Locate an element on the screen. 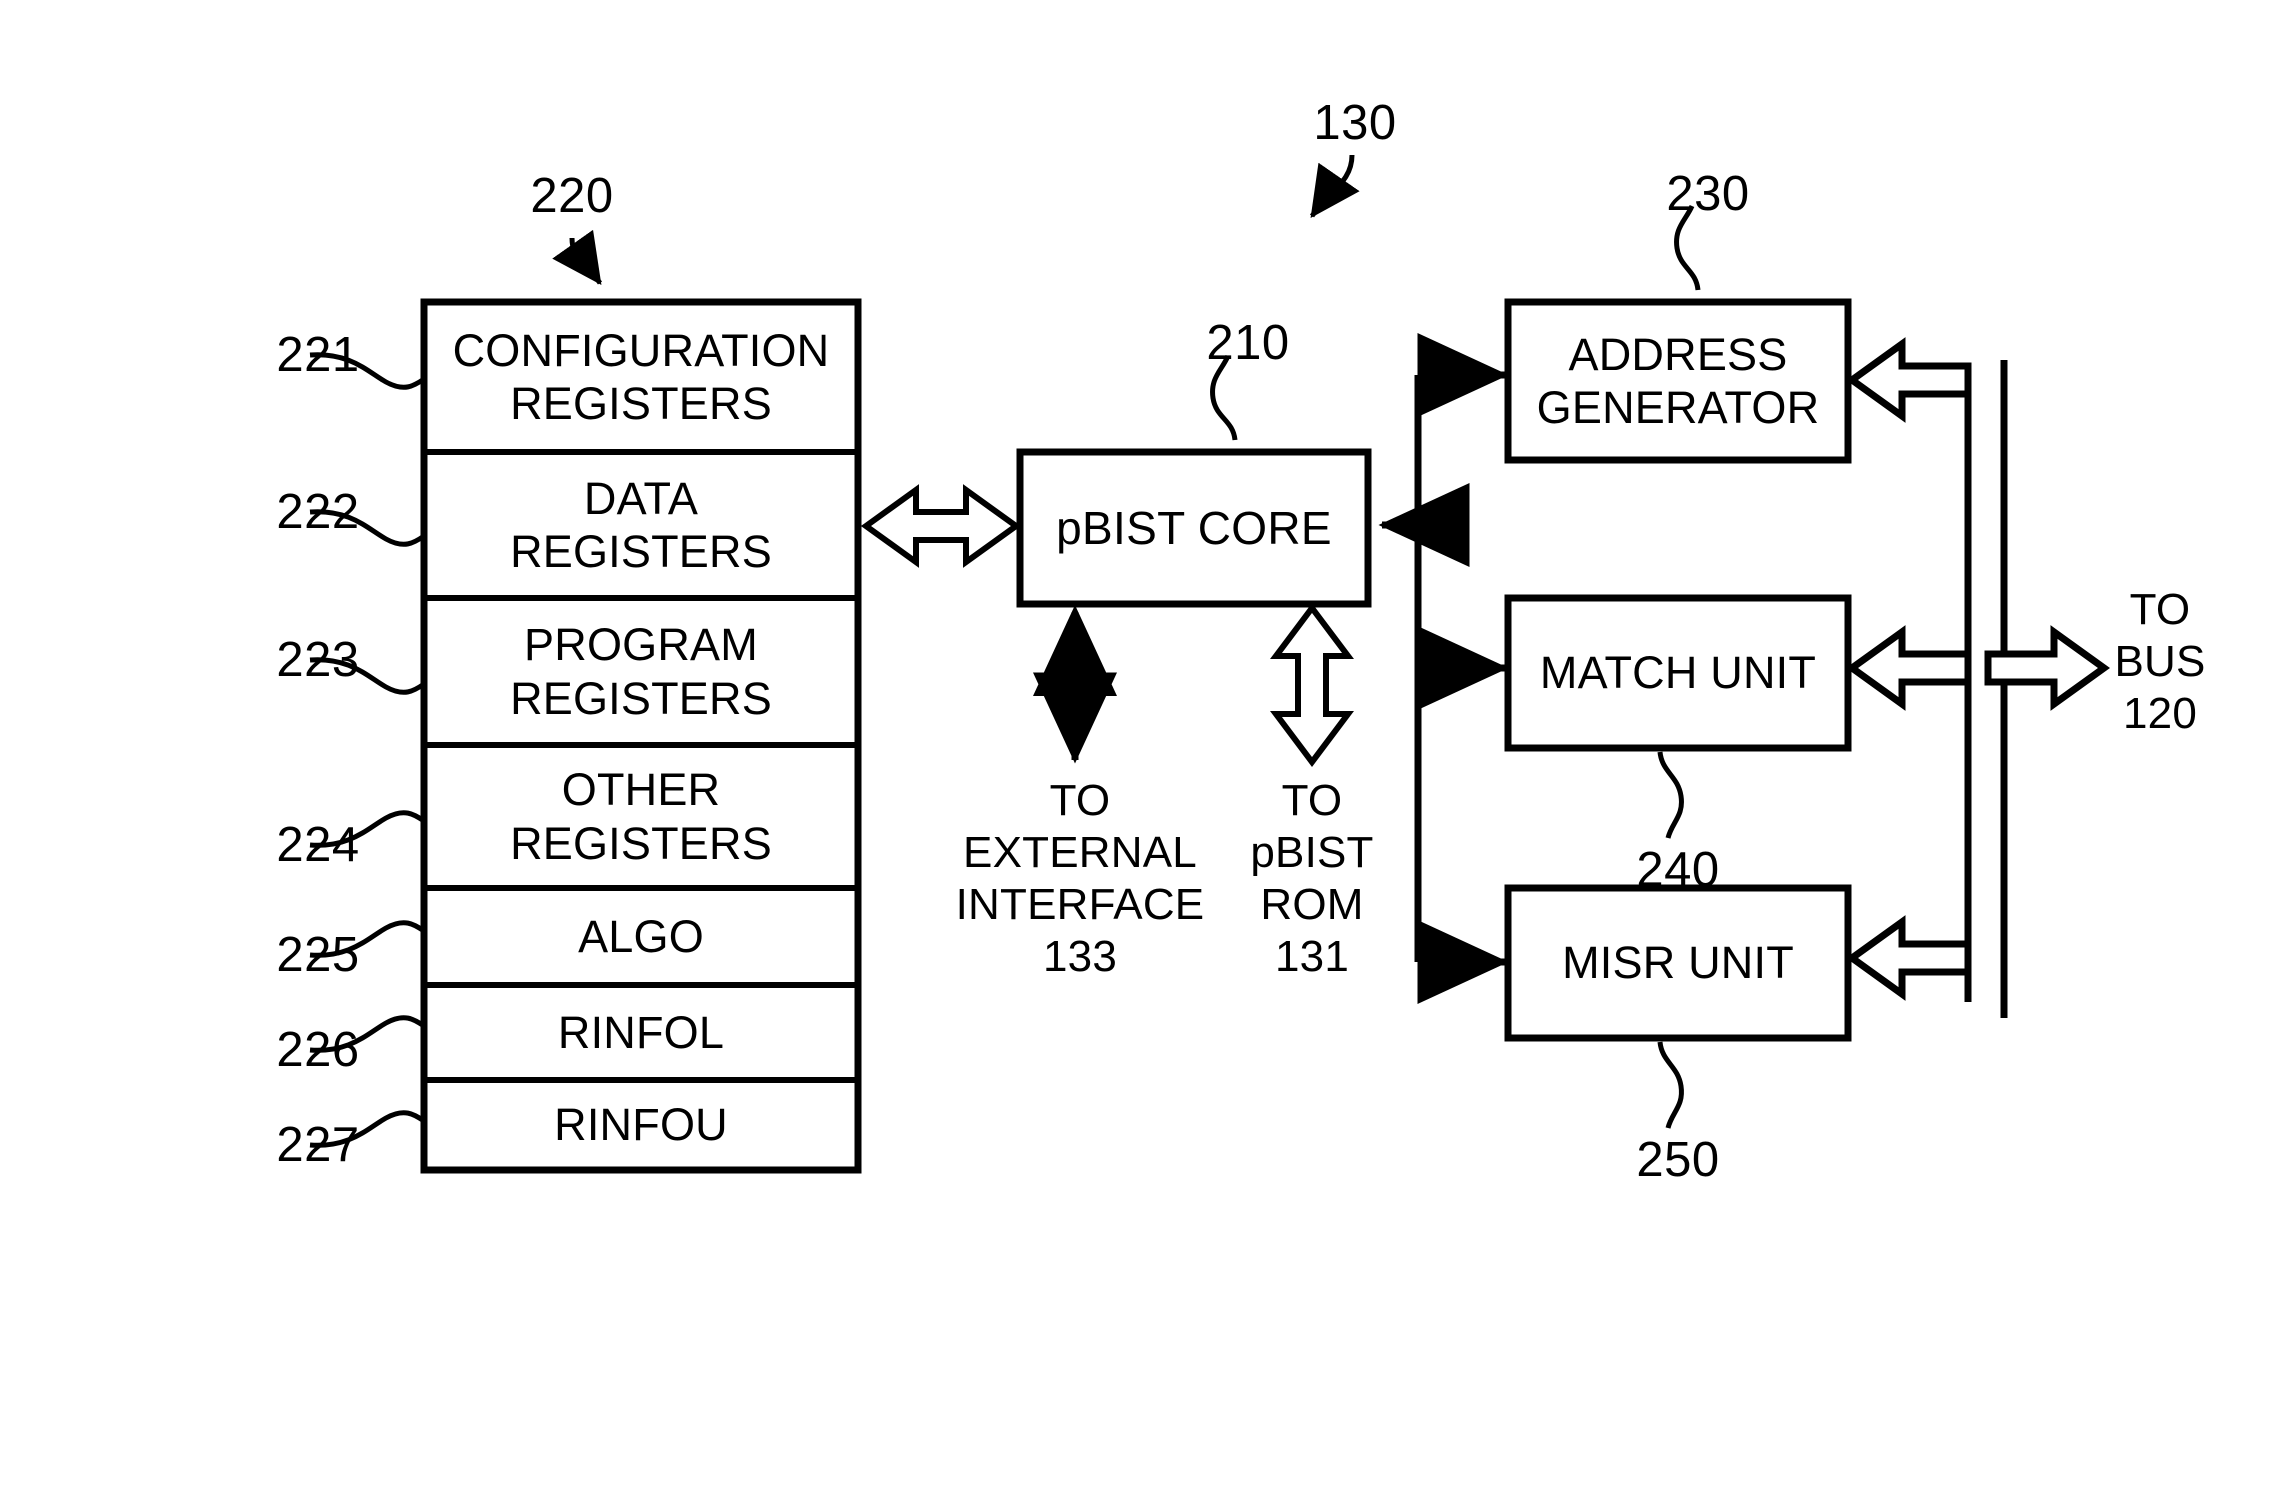 The image size is (2272, 1510). address-generator-label: ADDRESS GENERATOR is located at coordinates (1678, 380).